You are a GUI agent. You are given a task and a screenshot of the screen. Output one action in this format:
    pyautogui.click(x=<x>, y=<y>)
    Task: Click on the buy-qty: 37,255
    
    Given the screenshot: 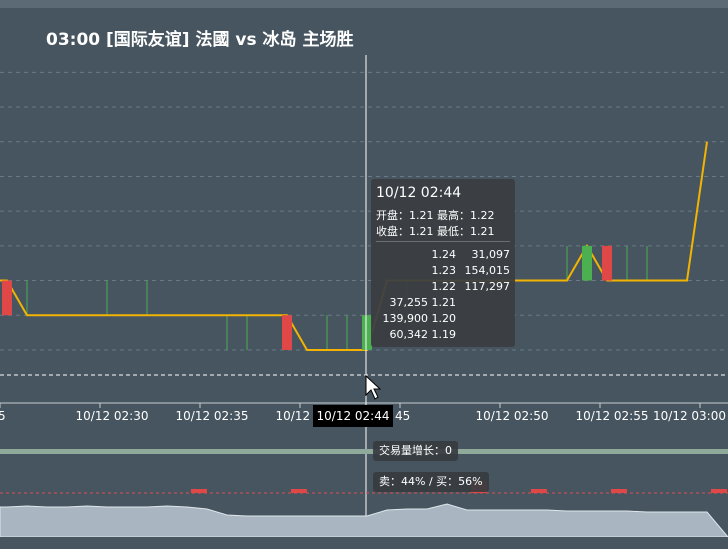 What is the action you would take?
    pyautogui.click(x=409, y=302)
    